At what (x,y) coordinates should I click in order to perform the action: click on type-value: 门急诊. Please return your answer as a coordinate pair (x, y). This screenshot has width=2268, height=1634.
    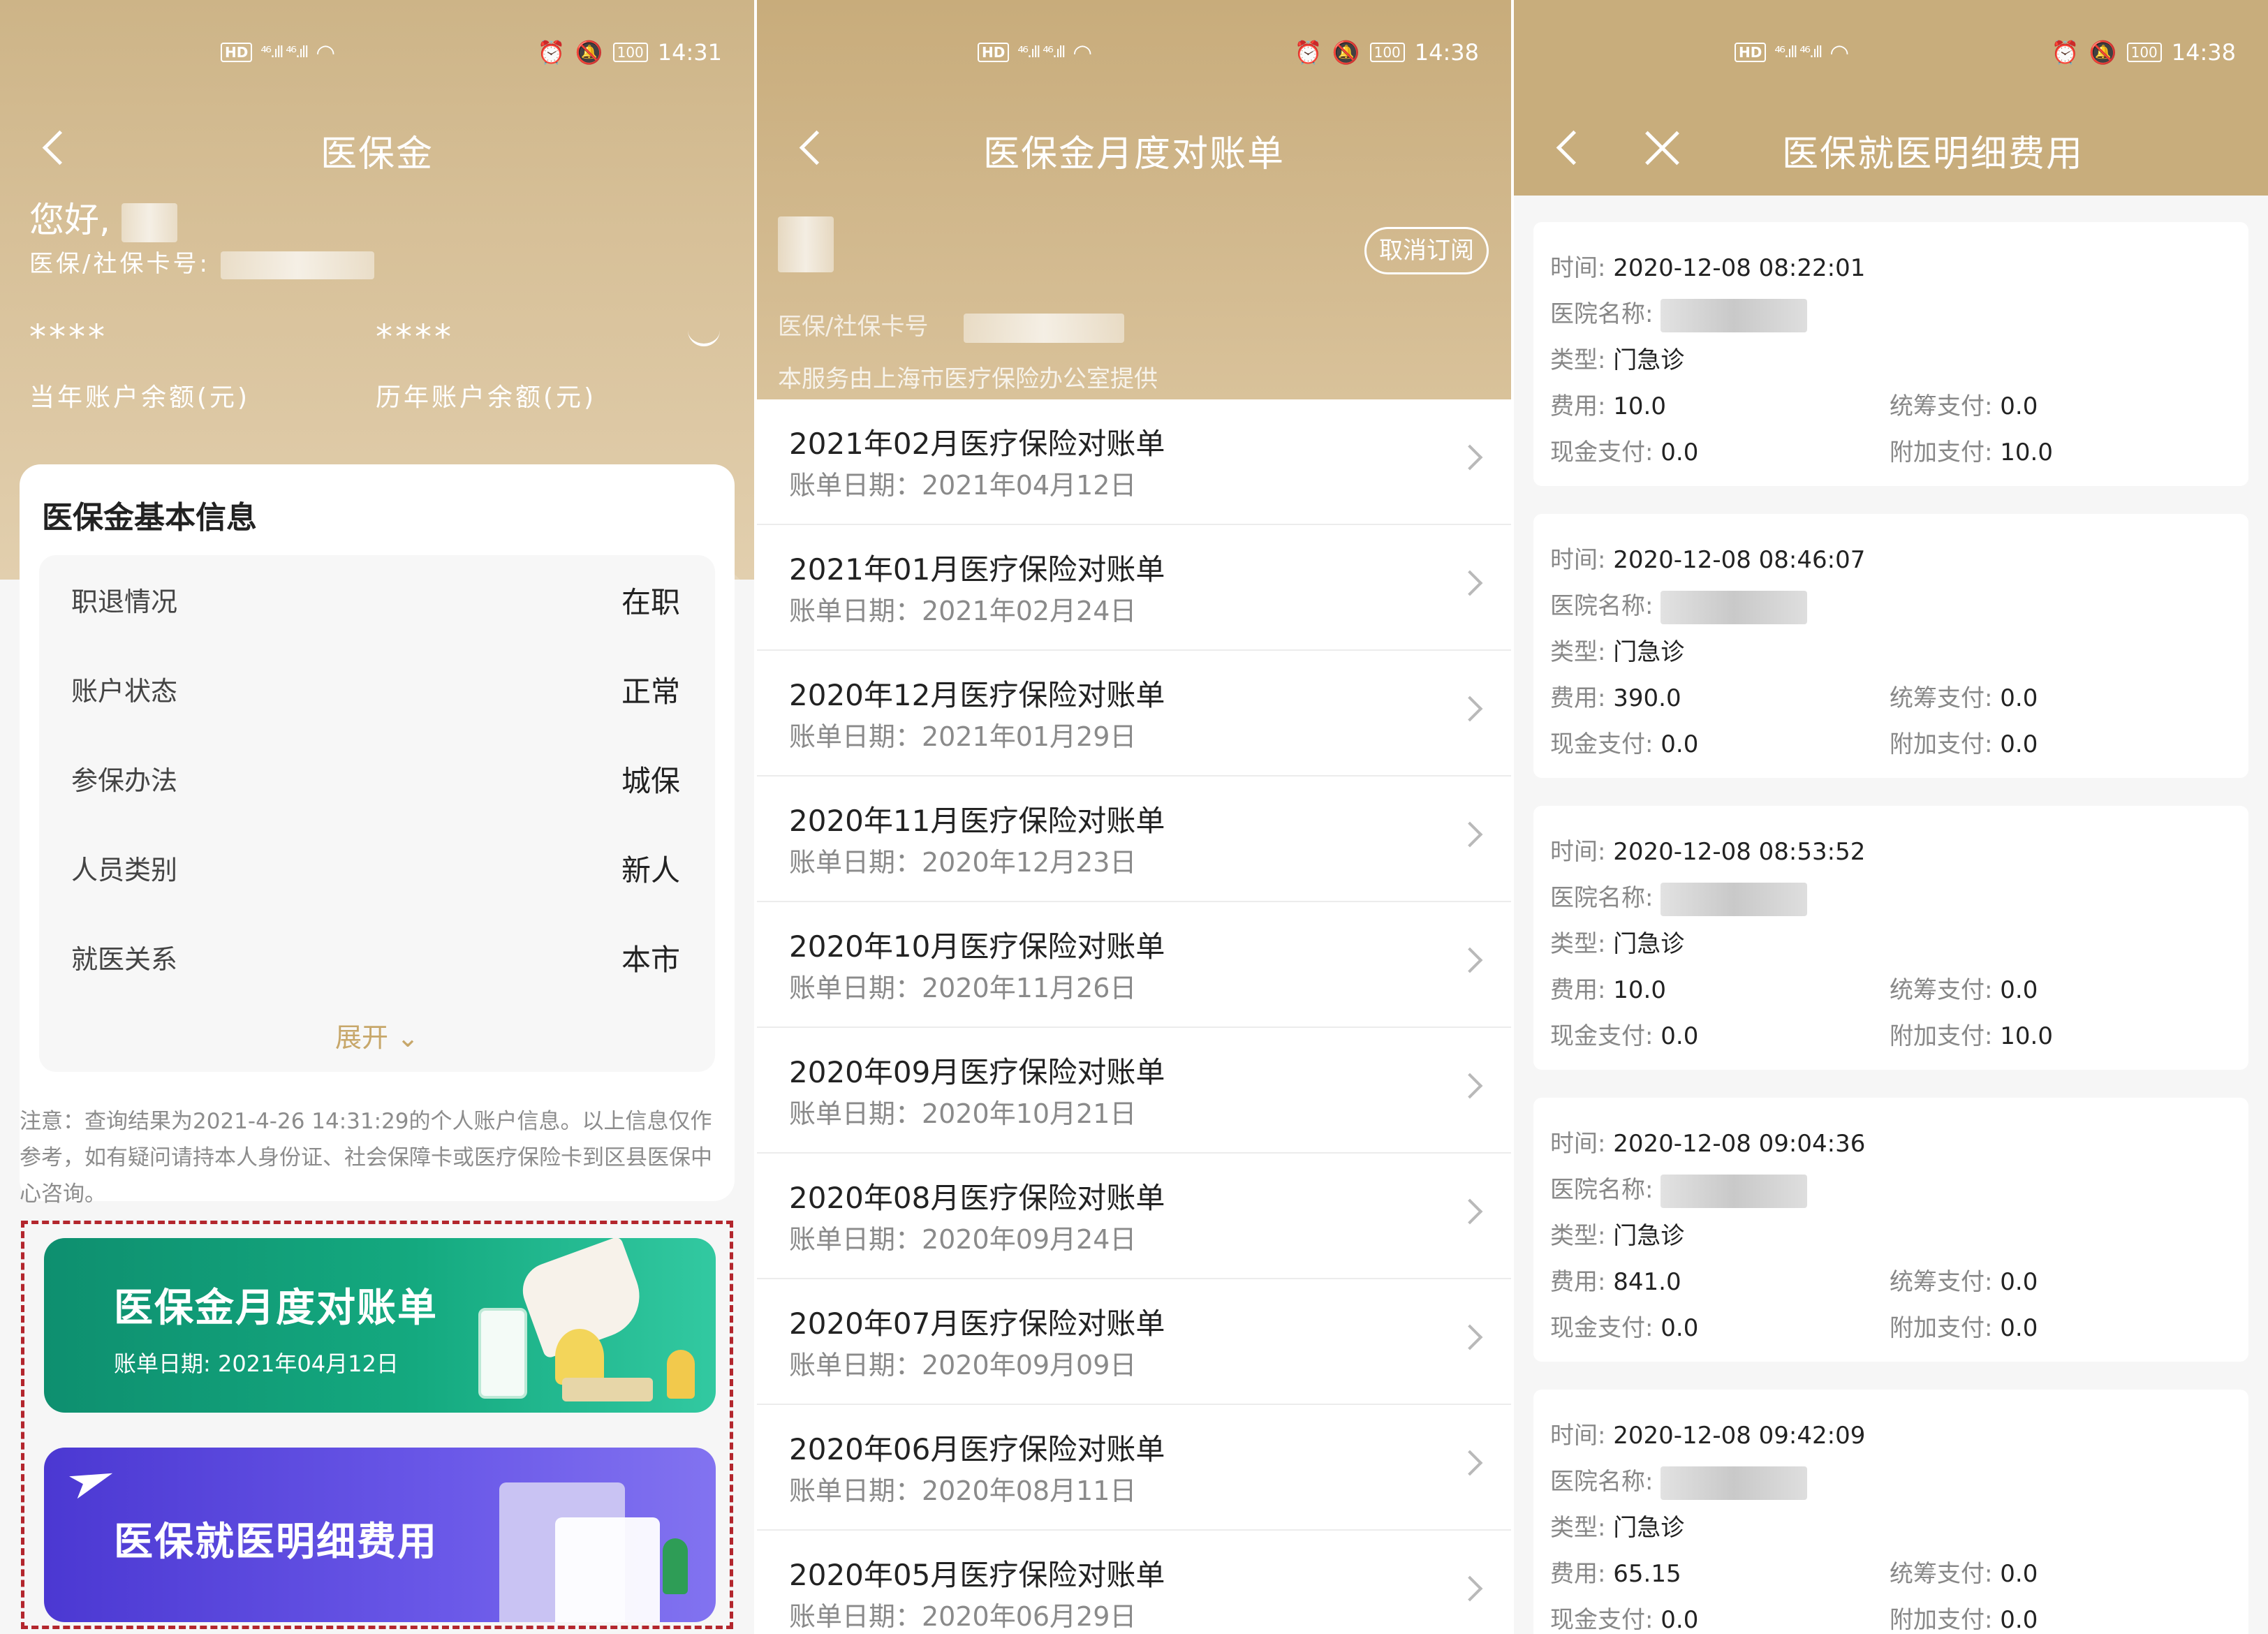
    Looking at the image, I should click on (1649, 360).